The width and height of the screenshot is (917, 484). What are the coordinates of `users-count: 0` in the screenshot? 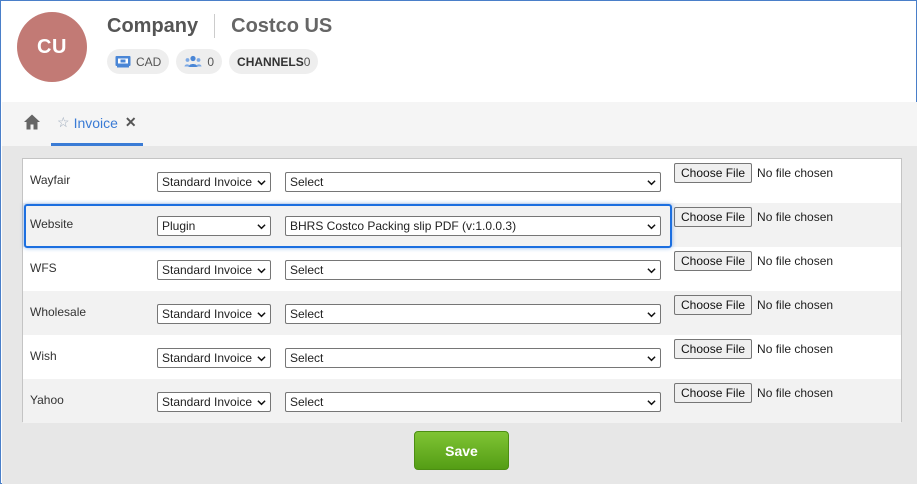 It's located at (211, 61).